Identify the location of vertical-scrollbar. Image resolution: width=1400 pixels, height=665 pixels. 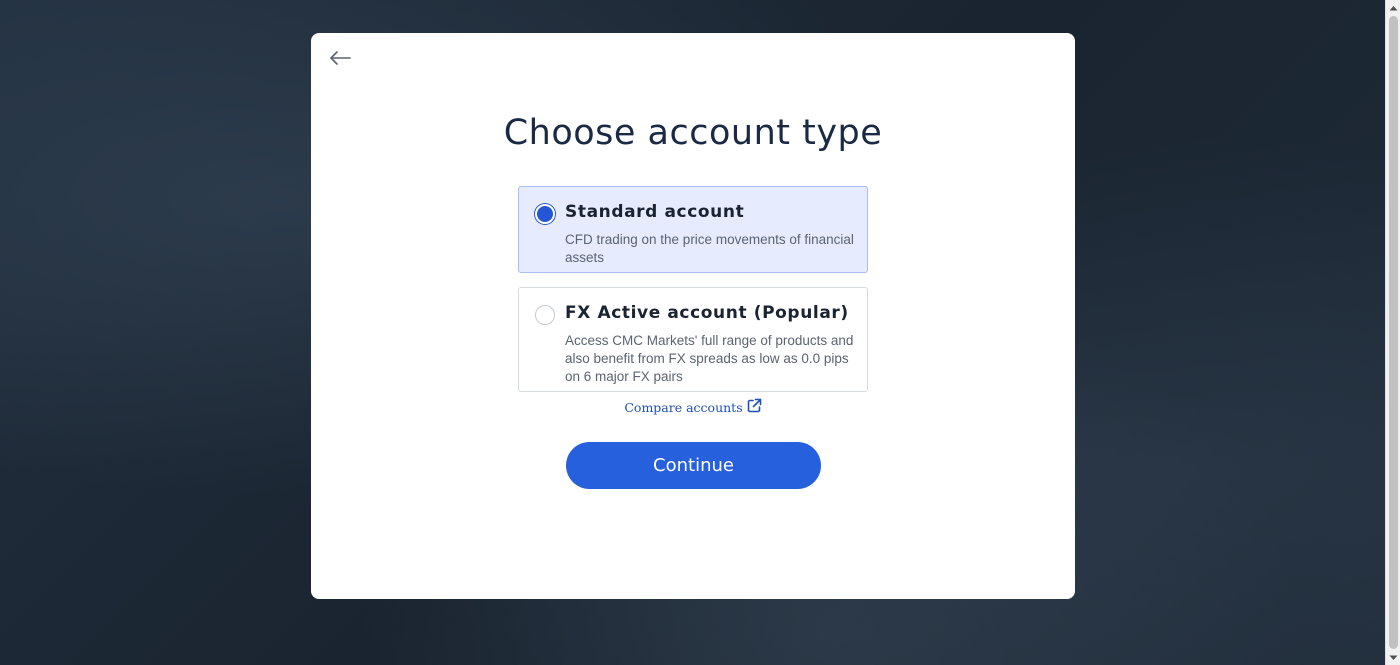
(1392, 332).